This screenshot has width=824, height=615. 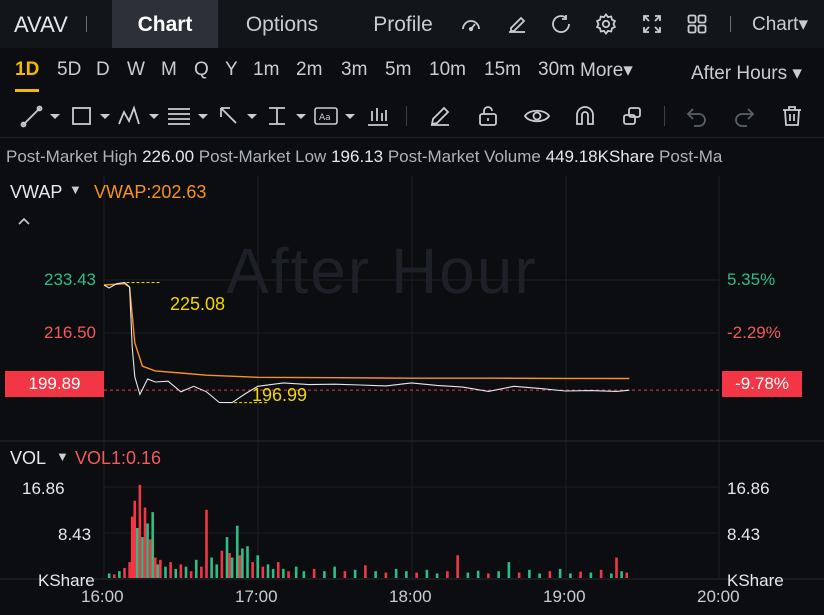 I want to click on refresh-icon, so click(x=561, y=24).